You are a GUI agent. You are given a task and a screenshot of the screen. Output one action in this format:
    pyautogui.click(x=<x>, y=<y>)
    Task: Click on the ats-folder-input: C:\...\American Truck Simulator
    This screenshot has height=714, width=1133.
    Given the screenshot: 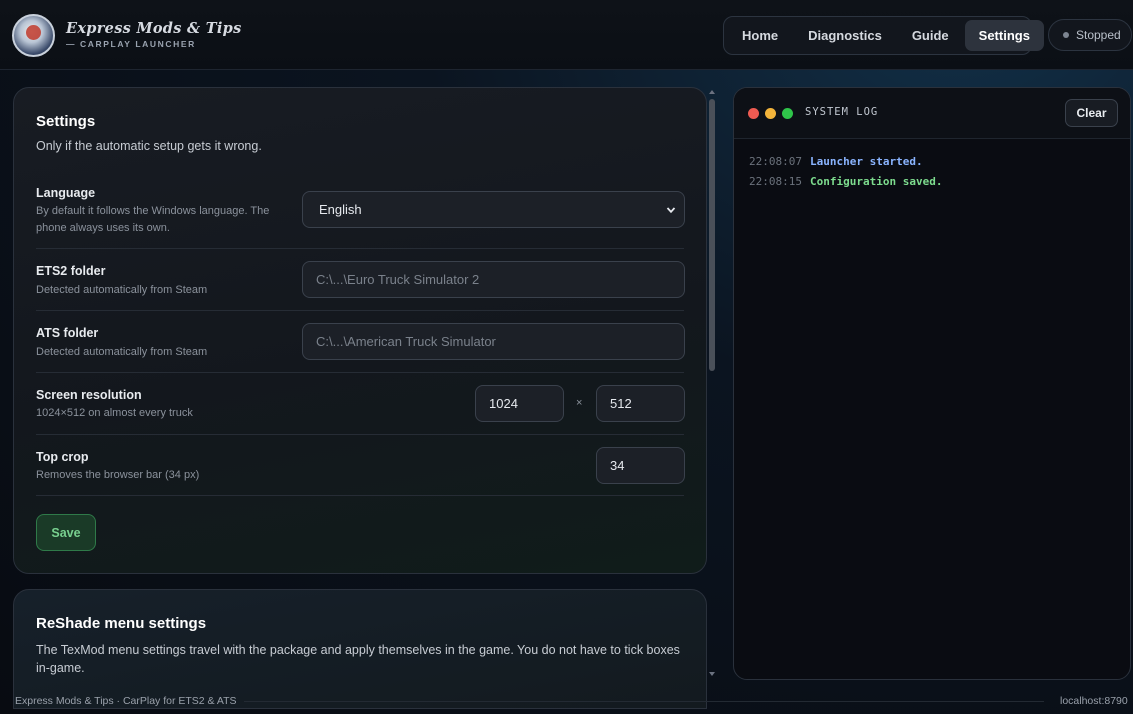 What is the action you would take?
    pyautogui.click(x=493, y=341)
    